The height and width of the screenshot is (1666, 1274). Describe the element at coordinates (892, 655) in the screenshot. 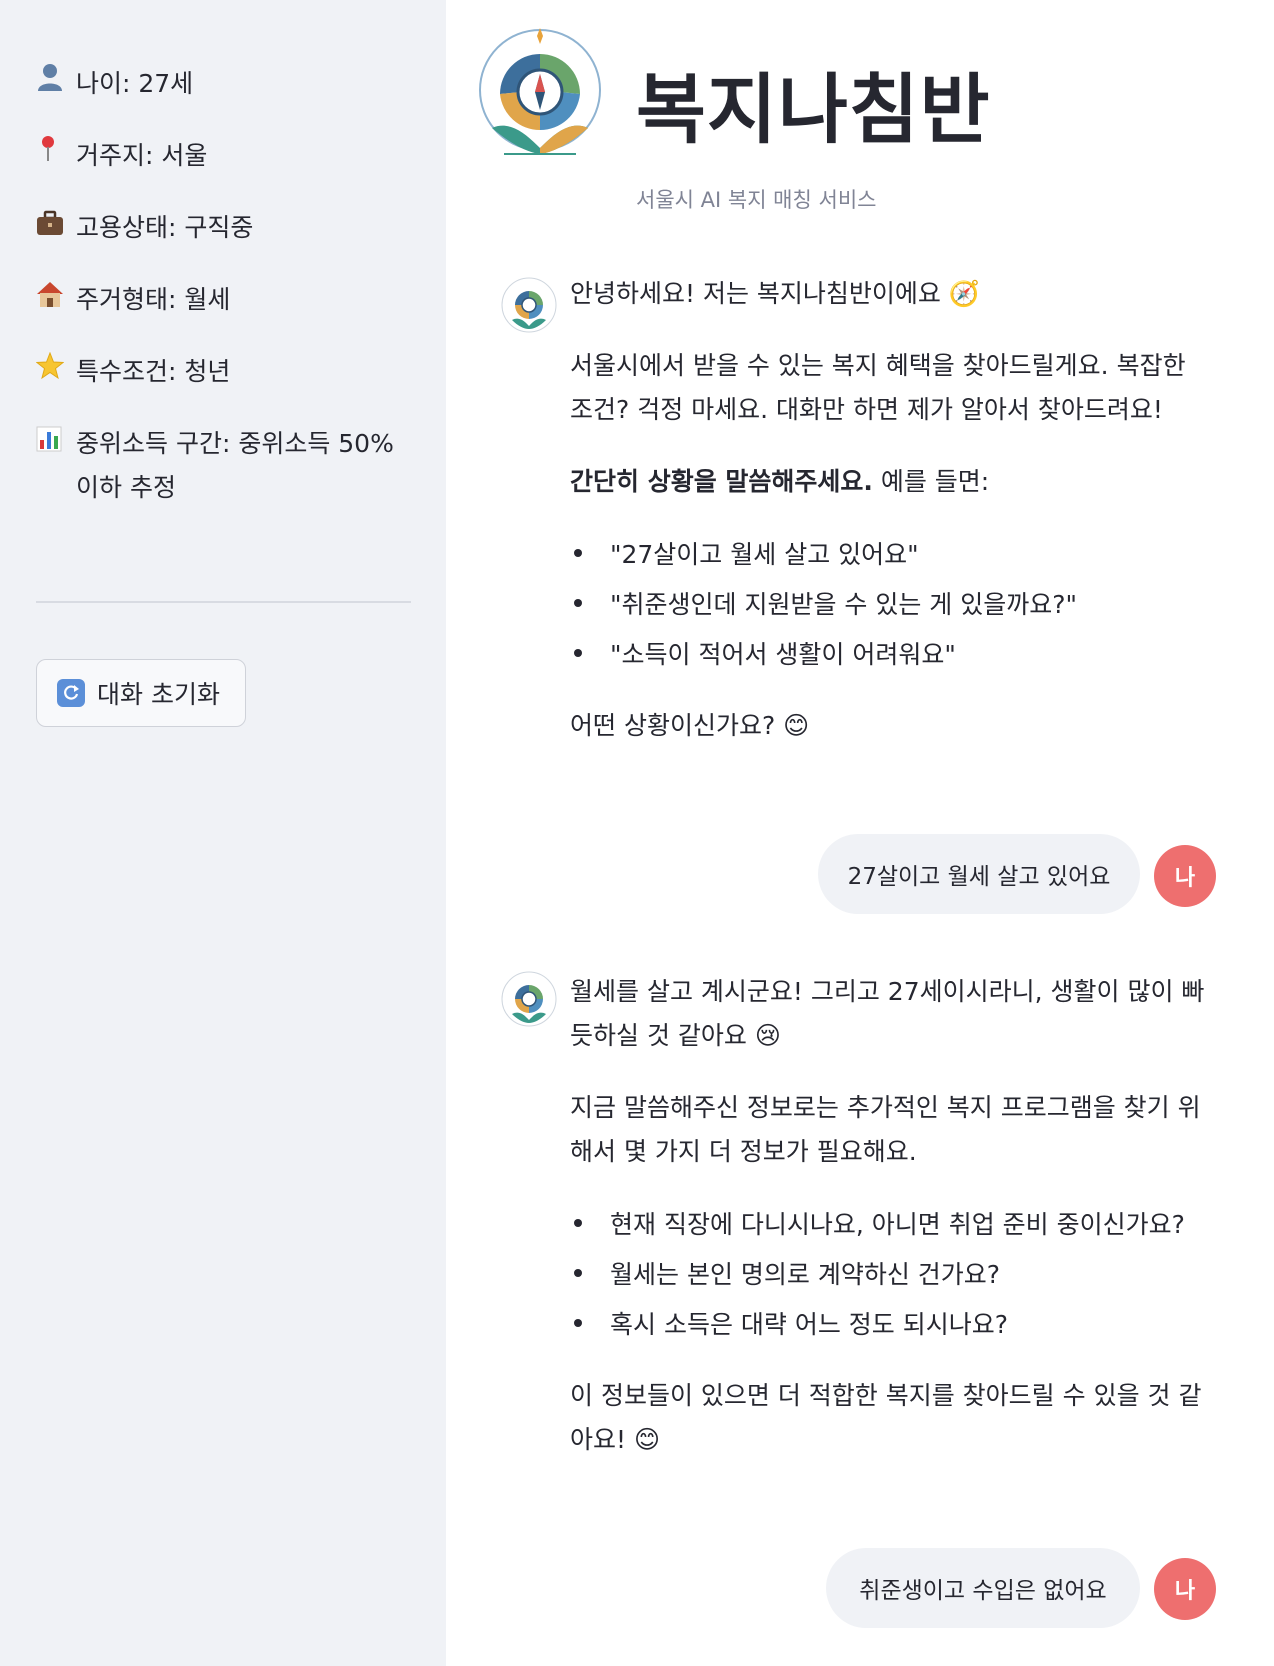

I see `list-item: "소득이 적어서 생활이 어려워요"` at that location.